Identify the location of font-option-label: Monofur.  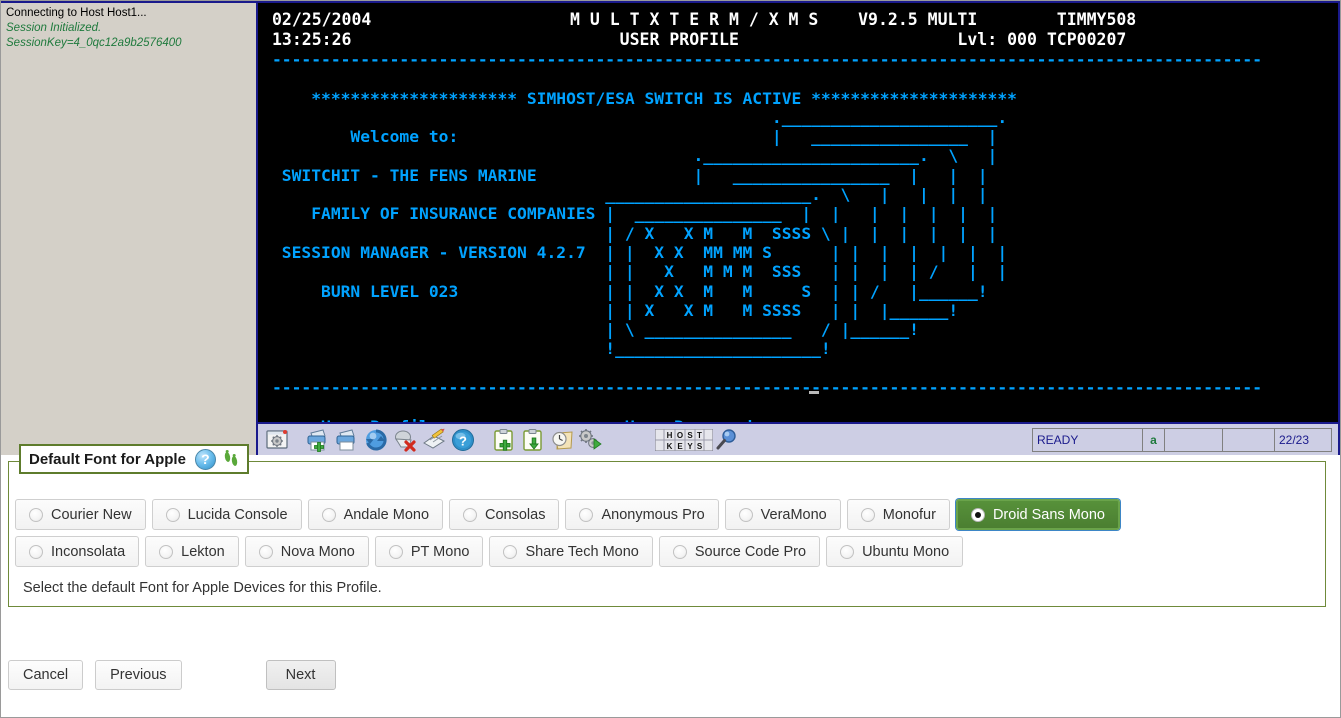
(909, 514).